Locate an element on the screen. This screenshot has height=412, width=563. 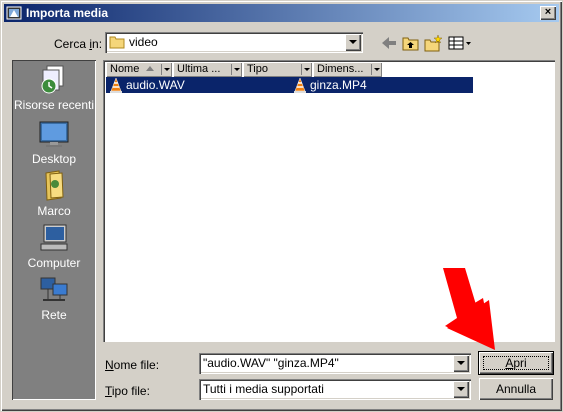
look-in-label: Cerca in: is located at coordinates (78, 44).